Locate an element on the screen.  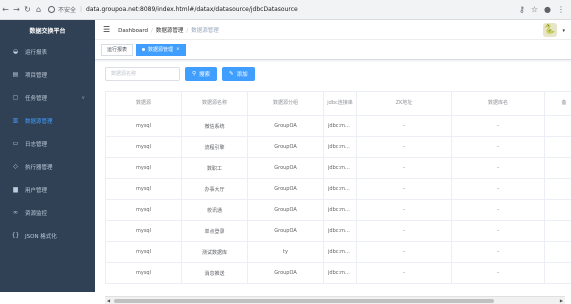
table-row: mysql测试数据库tyjdbc:m...-- is located at coordinates (338, 252).